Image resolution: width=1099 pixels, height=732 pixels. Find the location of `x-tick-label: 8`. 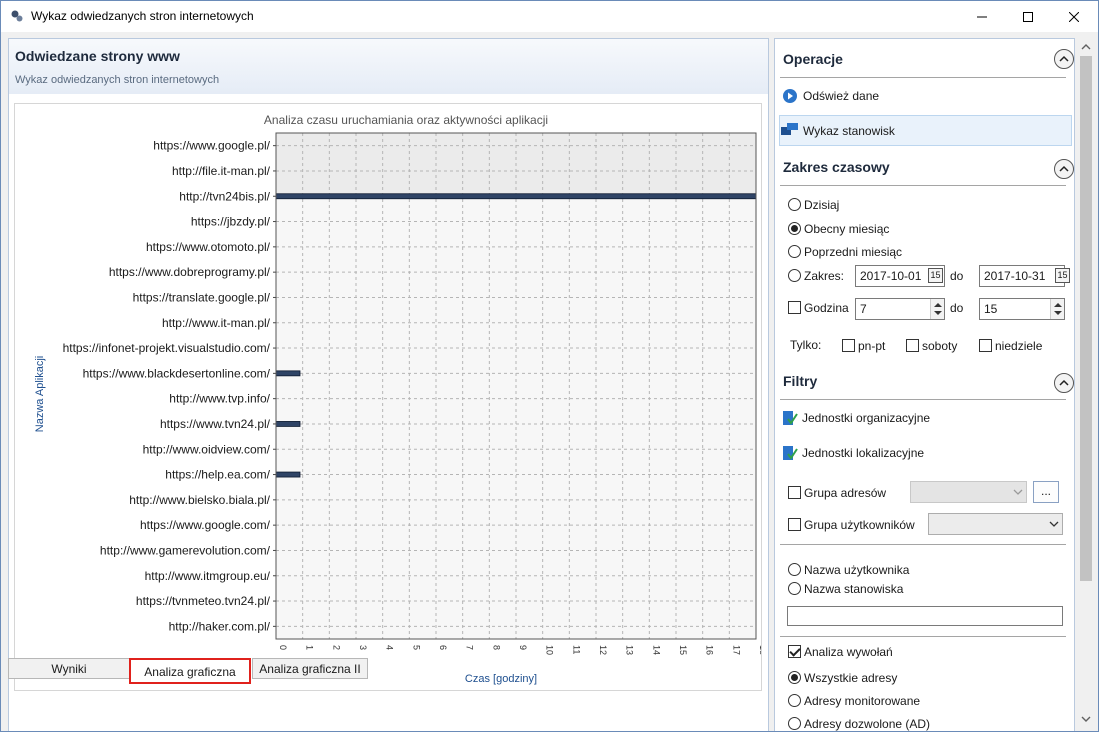

x-tick-label: 8 is located at coordinates (496, 647).